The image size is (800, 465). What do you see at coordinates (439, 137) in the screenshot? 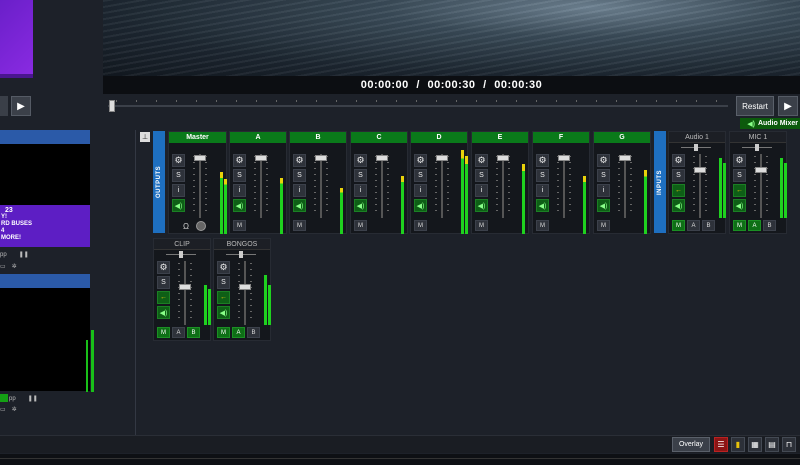
I see `output-strip-name: D` at bounding box center [439, 137].